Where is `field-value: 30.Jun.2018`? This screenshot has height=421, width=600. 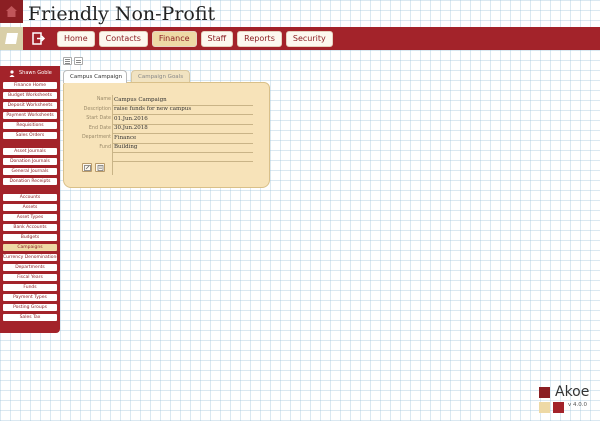
field-value: 30.Jun.2018 is located at coordinates (131, 128).